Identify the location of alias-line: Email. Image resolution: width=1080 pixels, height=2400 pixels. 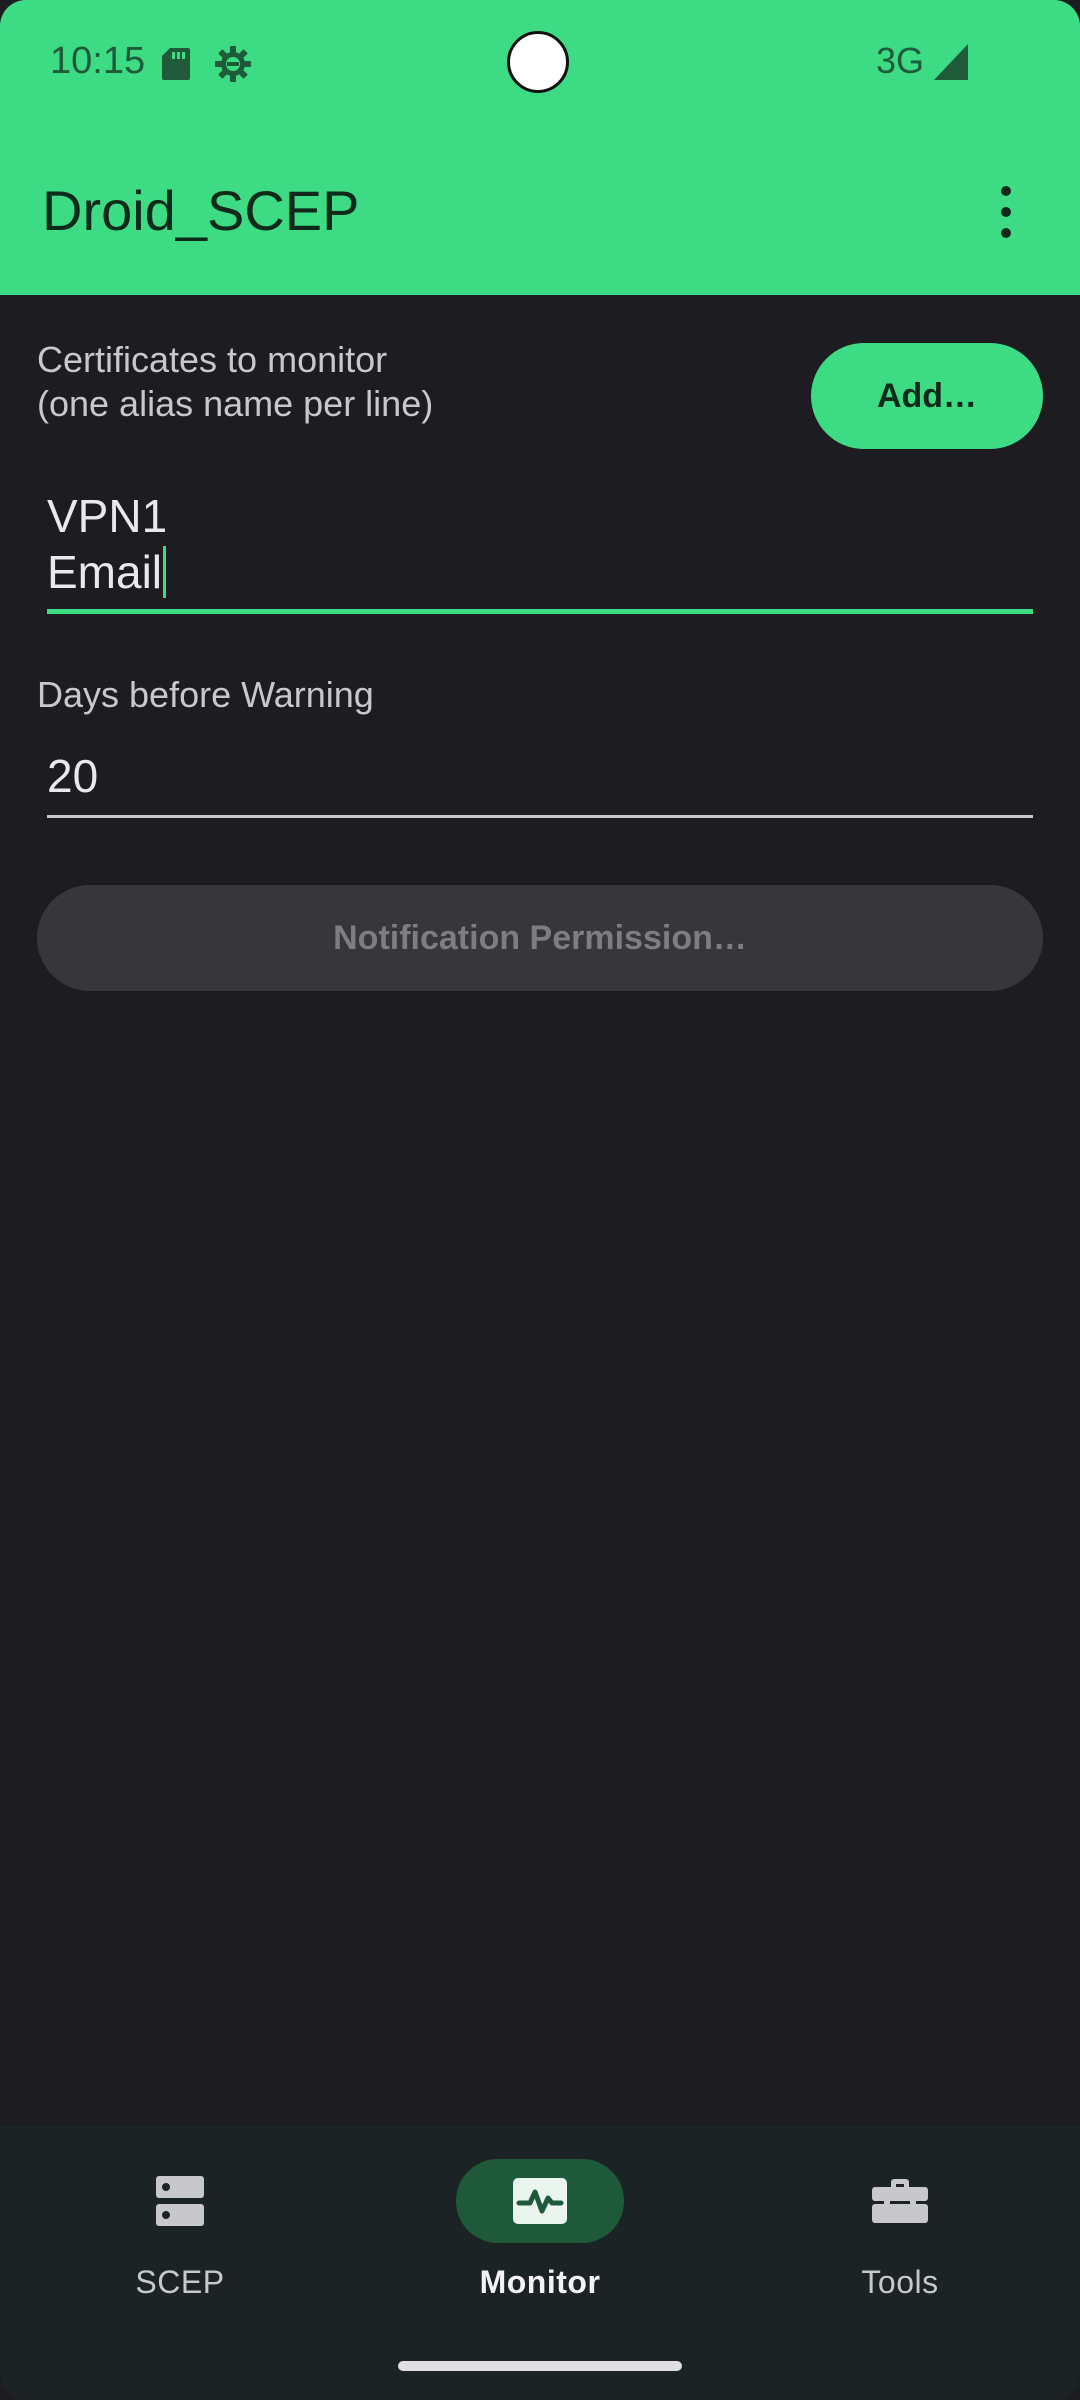
(105, 572).